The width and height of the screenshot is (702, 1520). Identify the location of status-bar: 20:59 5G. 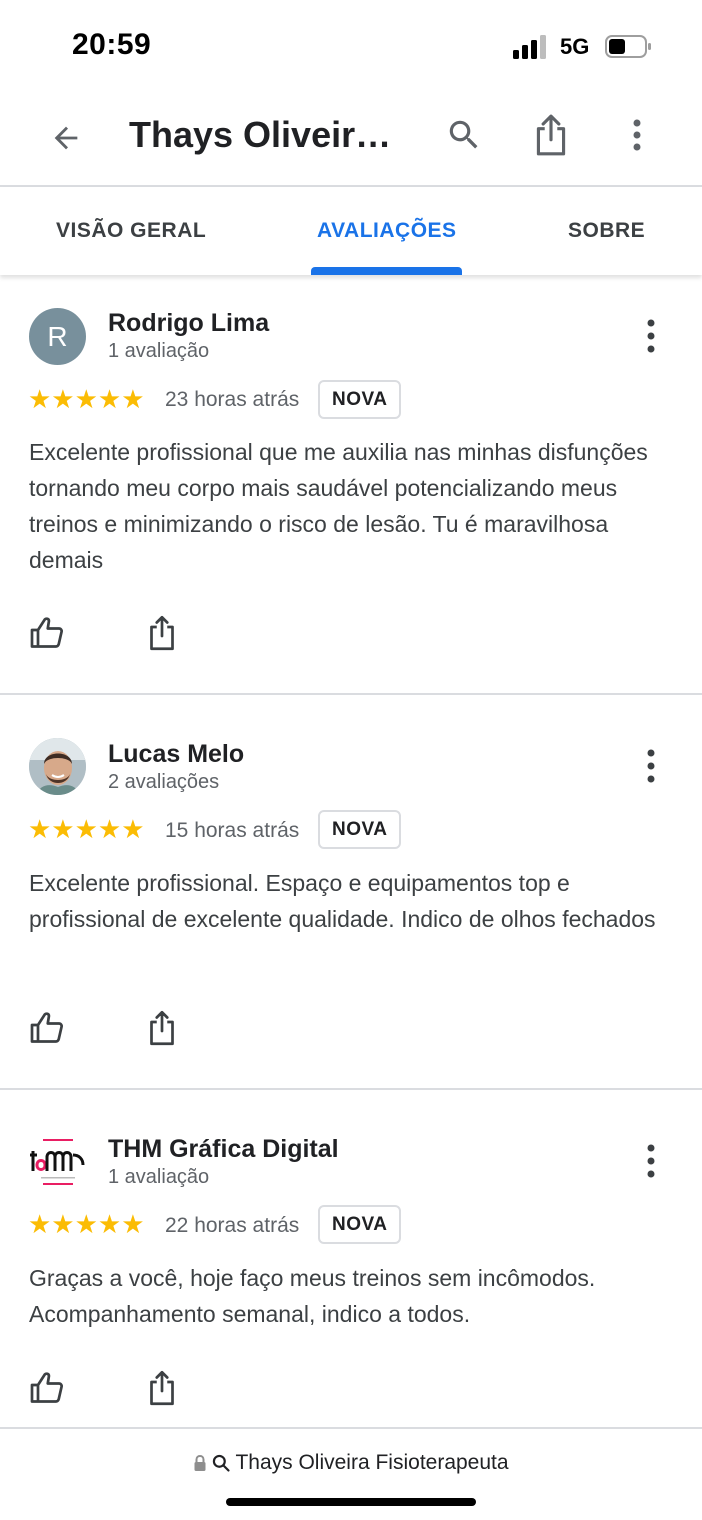
(351, 46).